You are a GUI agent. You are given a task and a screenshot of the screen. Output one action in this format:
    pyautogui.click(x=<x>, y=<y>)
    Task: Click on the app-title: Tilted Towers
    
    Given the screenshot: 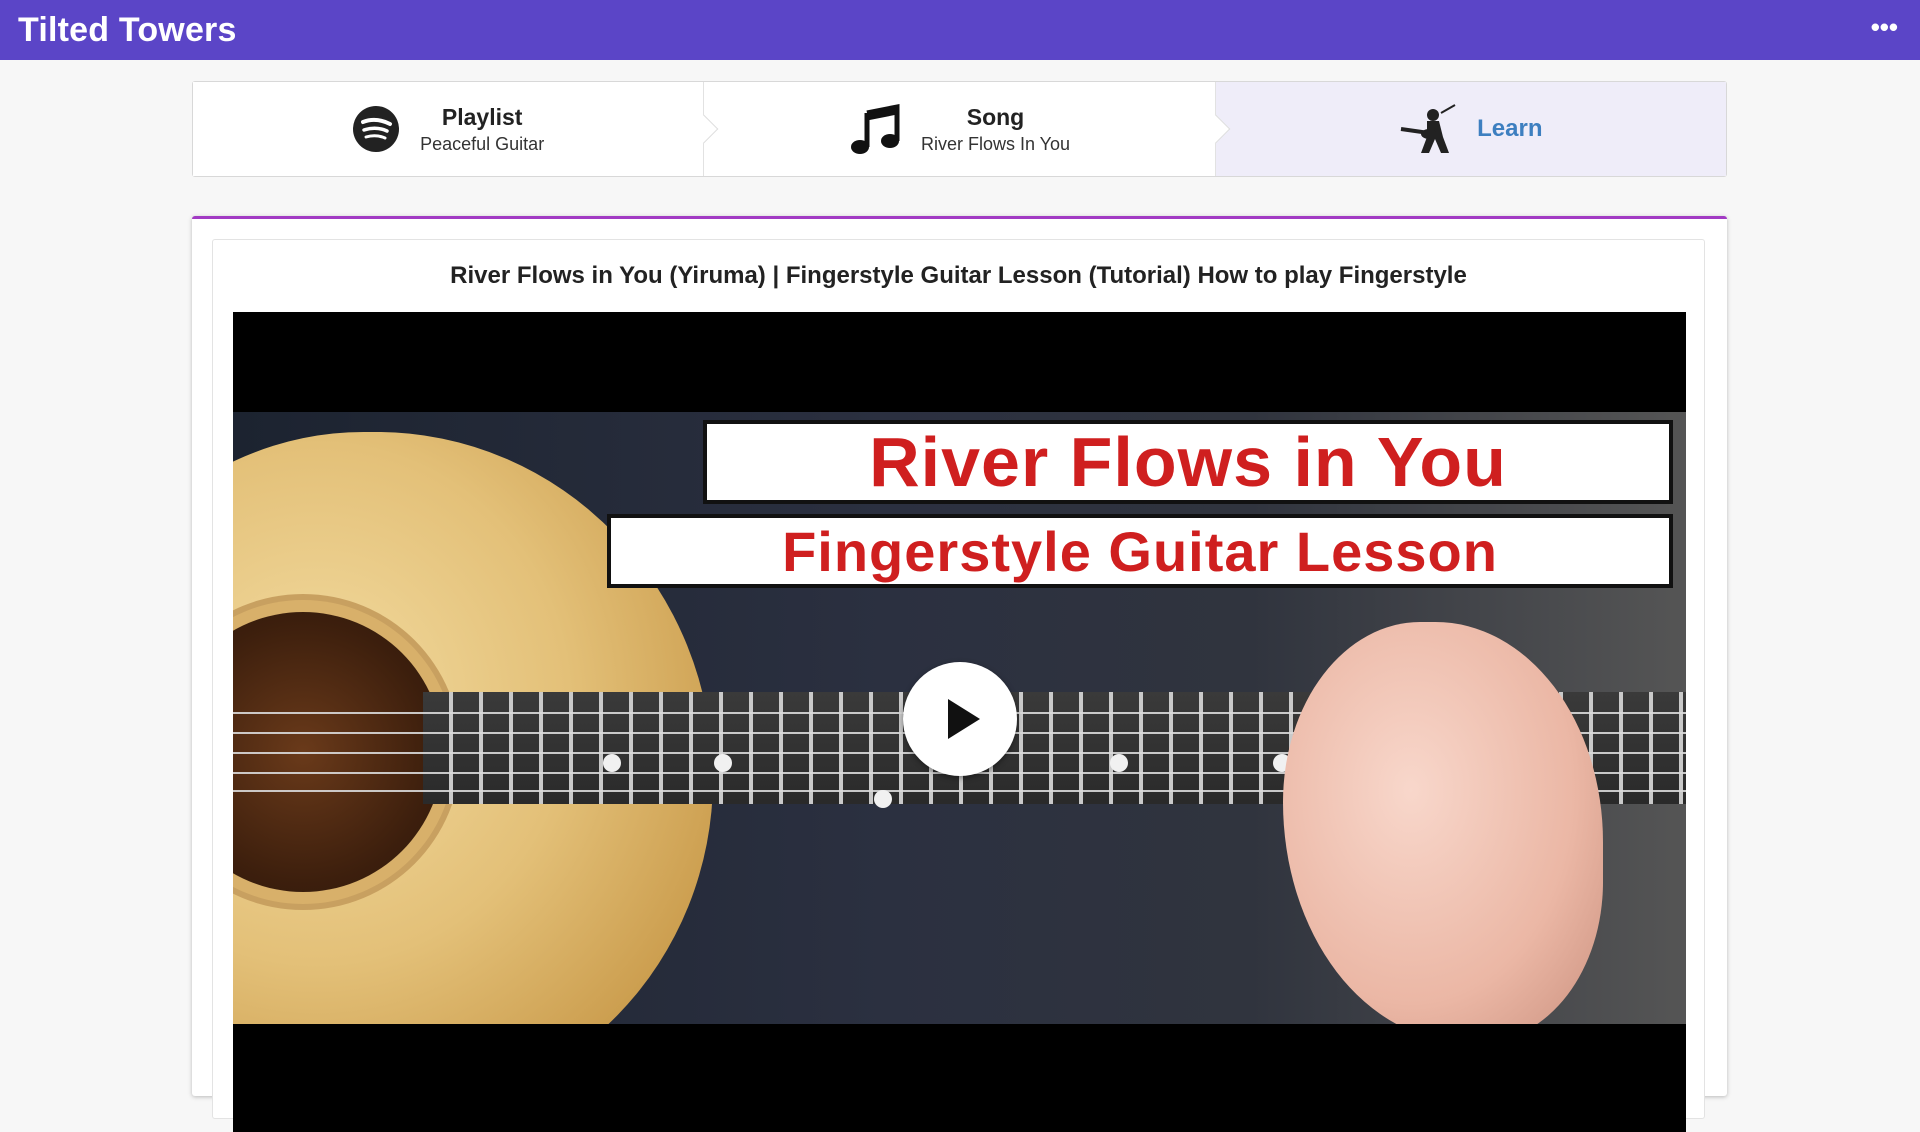 What is the action you would take?
    pyautogui.click(x=127, y=30)
    